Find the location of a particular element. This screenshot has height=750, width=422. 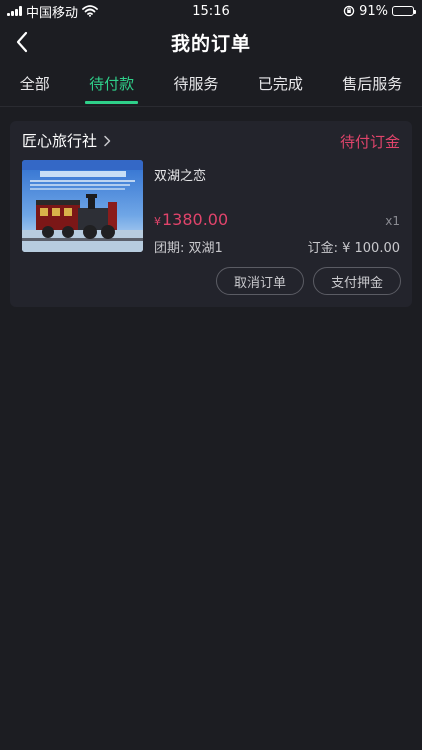

chevron-right-icon is located at coordinates (107, 140).